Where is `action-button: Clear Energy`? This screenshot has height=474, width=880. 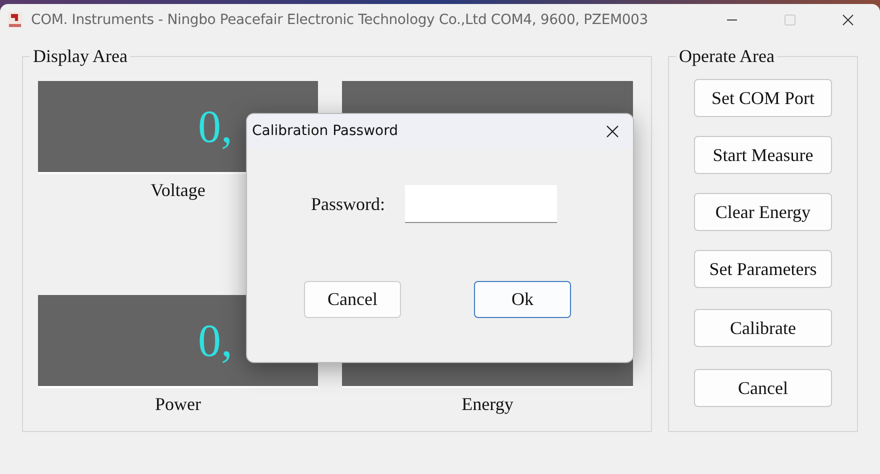
action-button: Clear Energy is located at coordinates (763, 212).